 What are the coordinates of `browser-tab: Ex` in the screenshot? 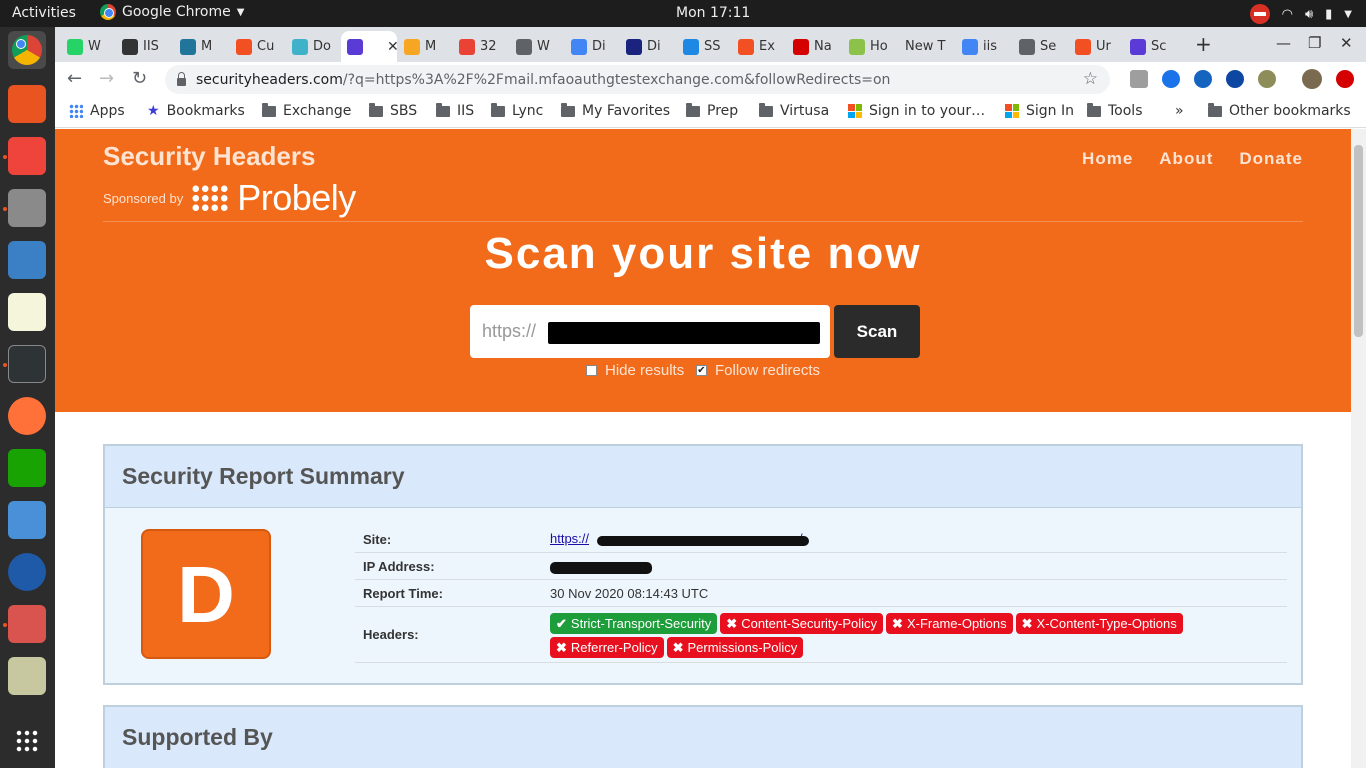 It's located at (758, 46).